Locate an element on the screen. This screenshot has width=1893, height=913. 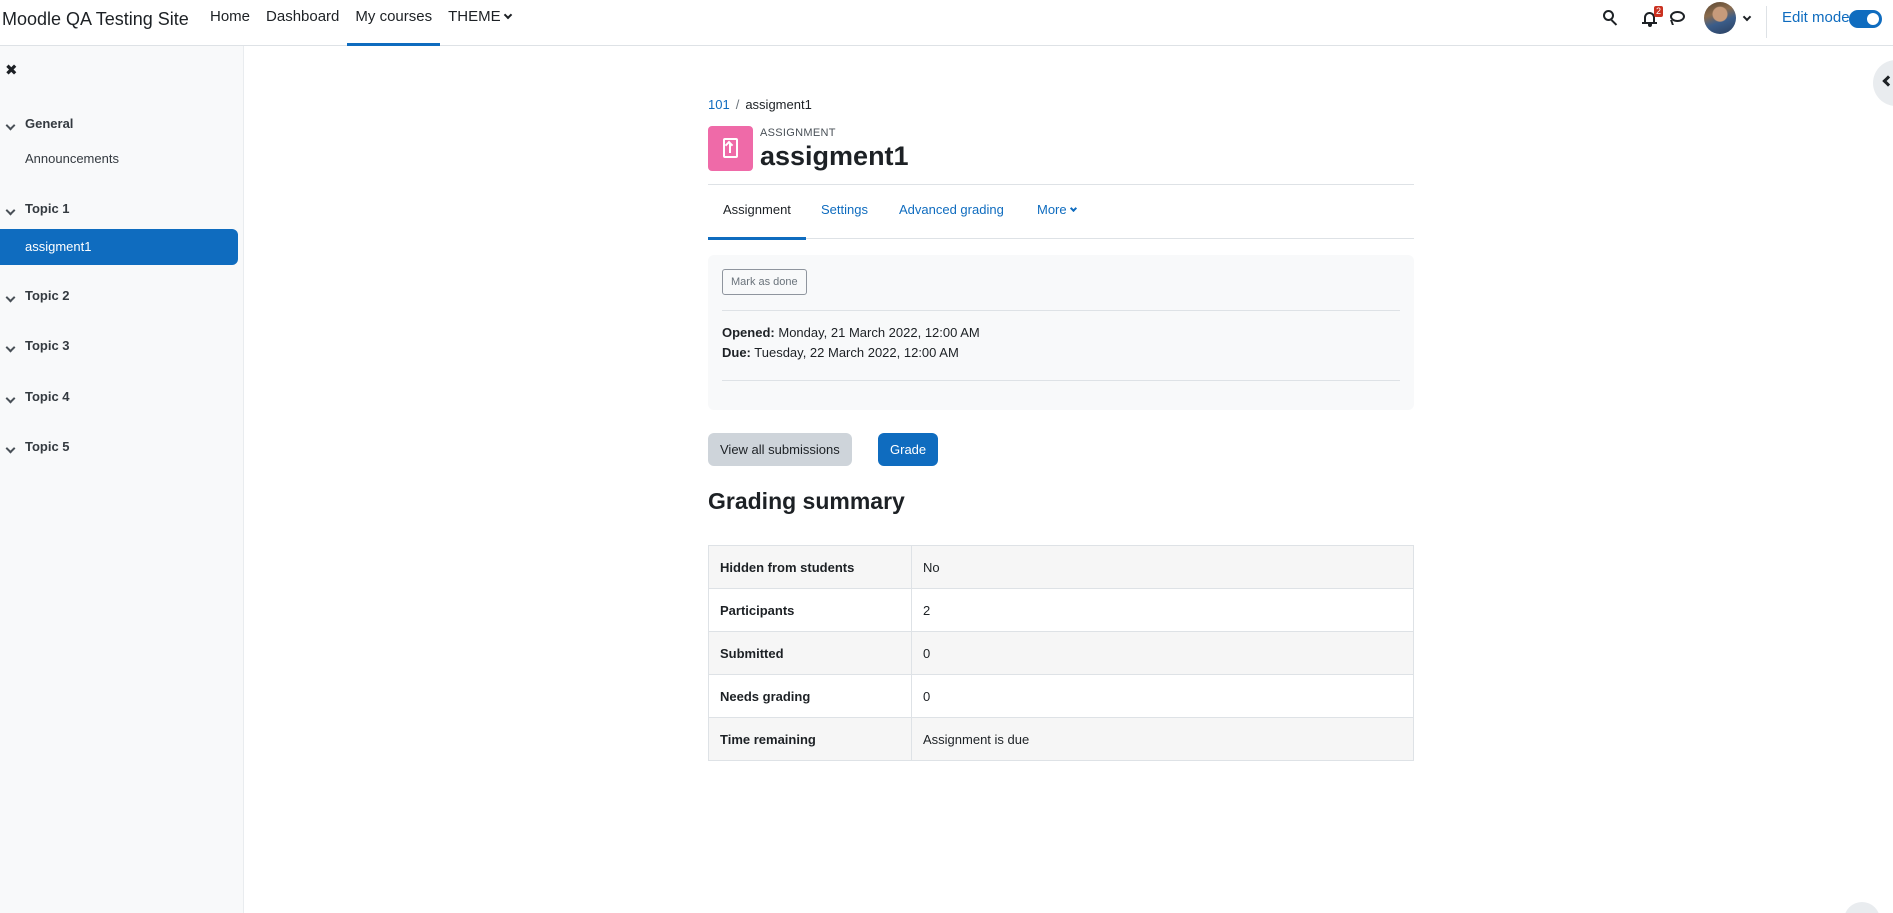
tab-assignment: Assignment is located at coordinates (757, 212).